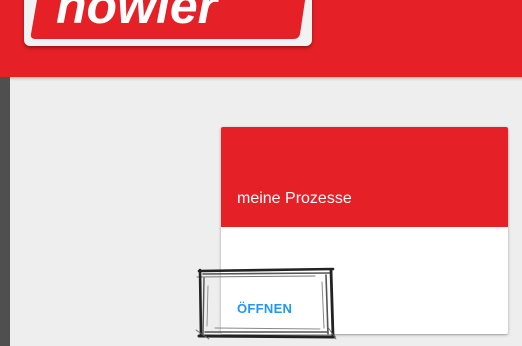 This screenshot has width=522, height=346. I want to click on header-shadow, so click(261, 79).